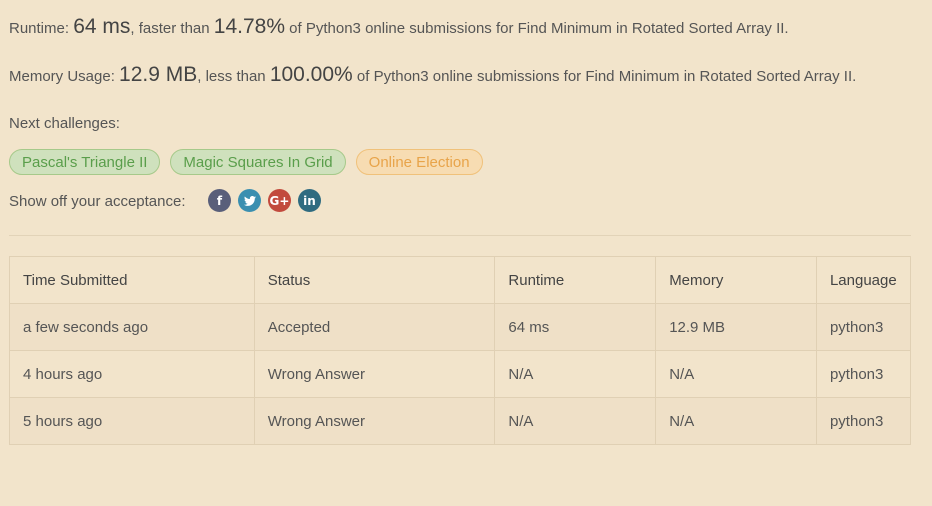  Describe the element at coordinates (219, 200) in the screenshot. I see `facebook-icon: f` at that location.